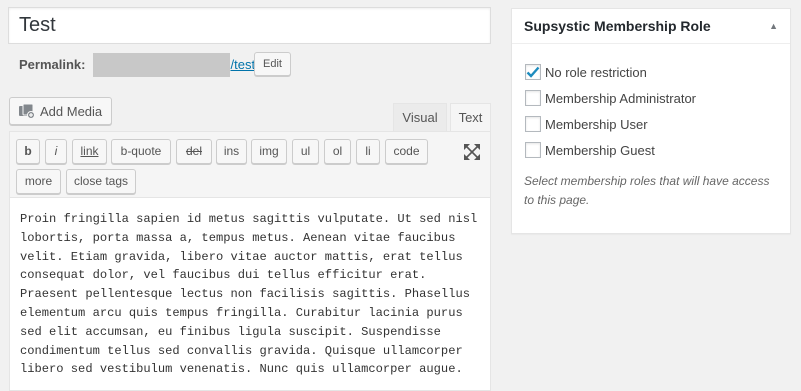 Image resolution: width=801 pixels, height=391 pixels. Describe the element at coordinates (249, 25) in the screenshot. I see `post-title-input: Test` at that location.